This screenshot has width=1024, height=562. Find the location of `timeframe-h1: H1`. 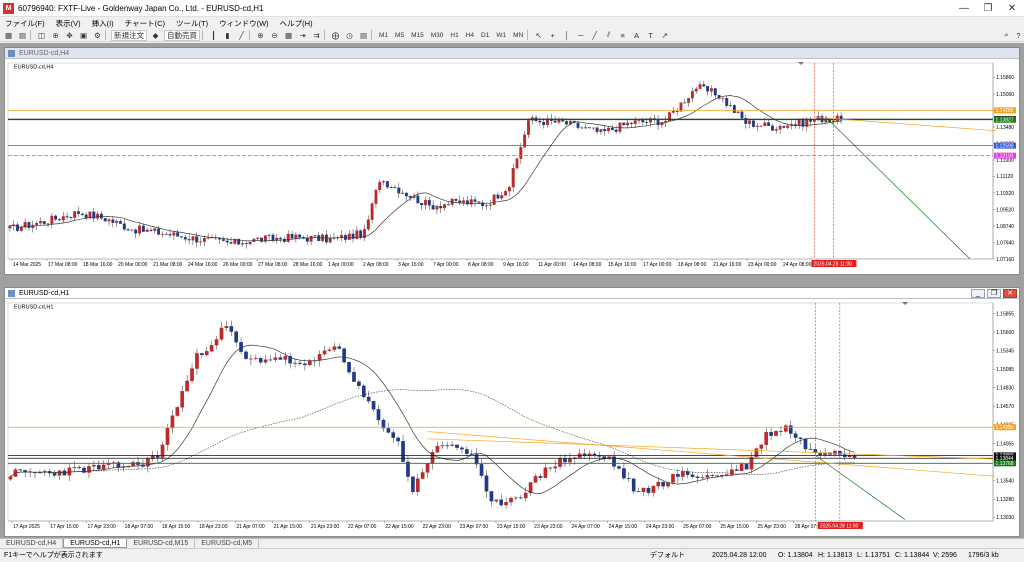

timeframe-h1: H1 is located at coordinates (454, 35).